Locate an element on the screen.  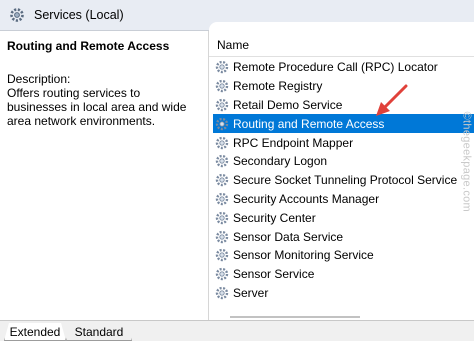
header-divider is located at coordinates (341, 56).